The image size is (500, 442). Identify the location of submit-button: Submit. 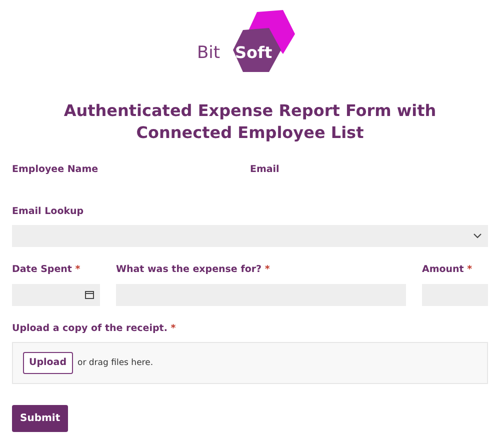
(40, 418).